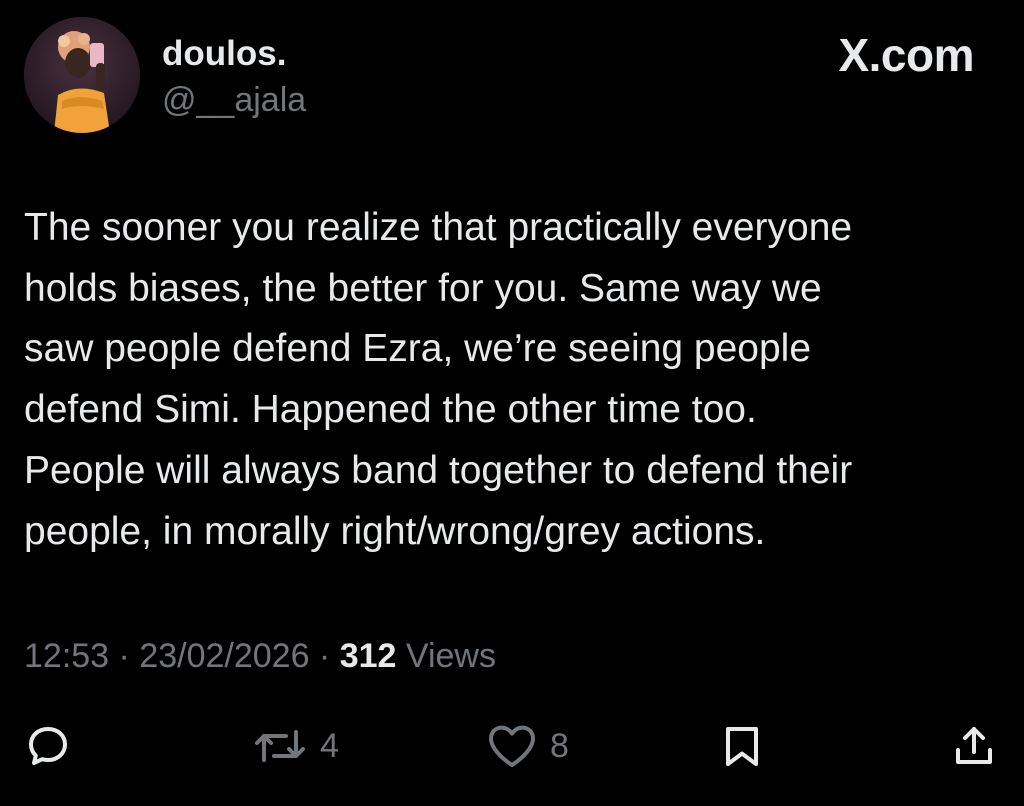  I want to click on avatar, so click(82, 75).